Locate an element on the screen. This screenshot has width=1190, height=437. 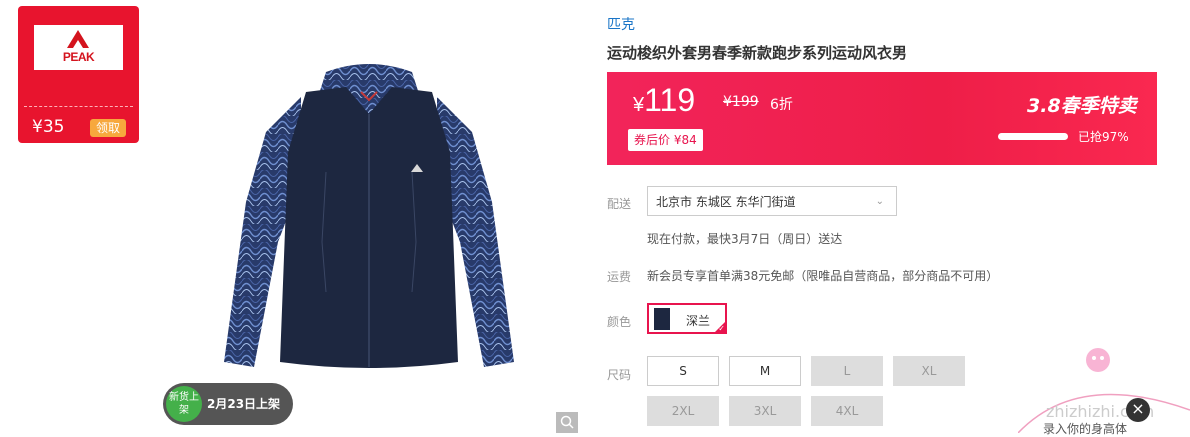
freight-label: 运费 is located at coordinates (619, 277).